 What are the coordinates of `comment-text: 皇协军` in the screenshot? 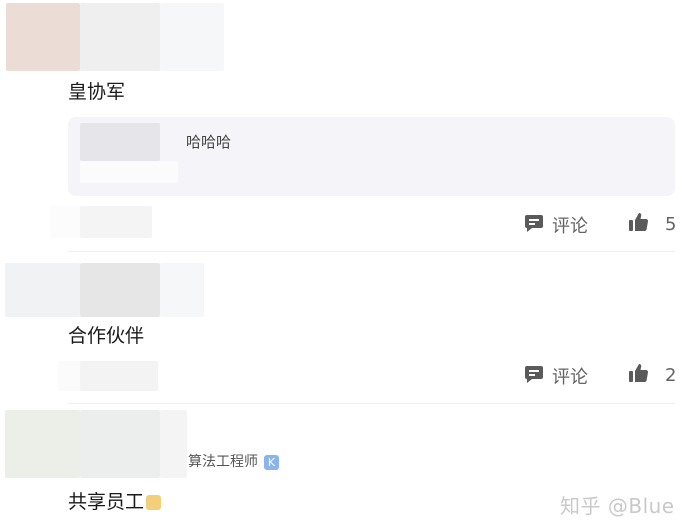 It's located at (97, 92).